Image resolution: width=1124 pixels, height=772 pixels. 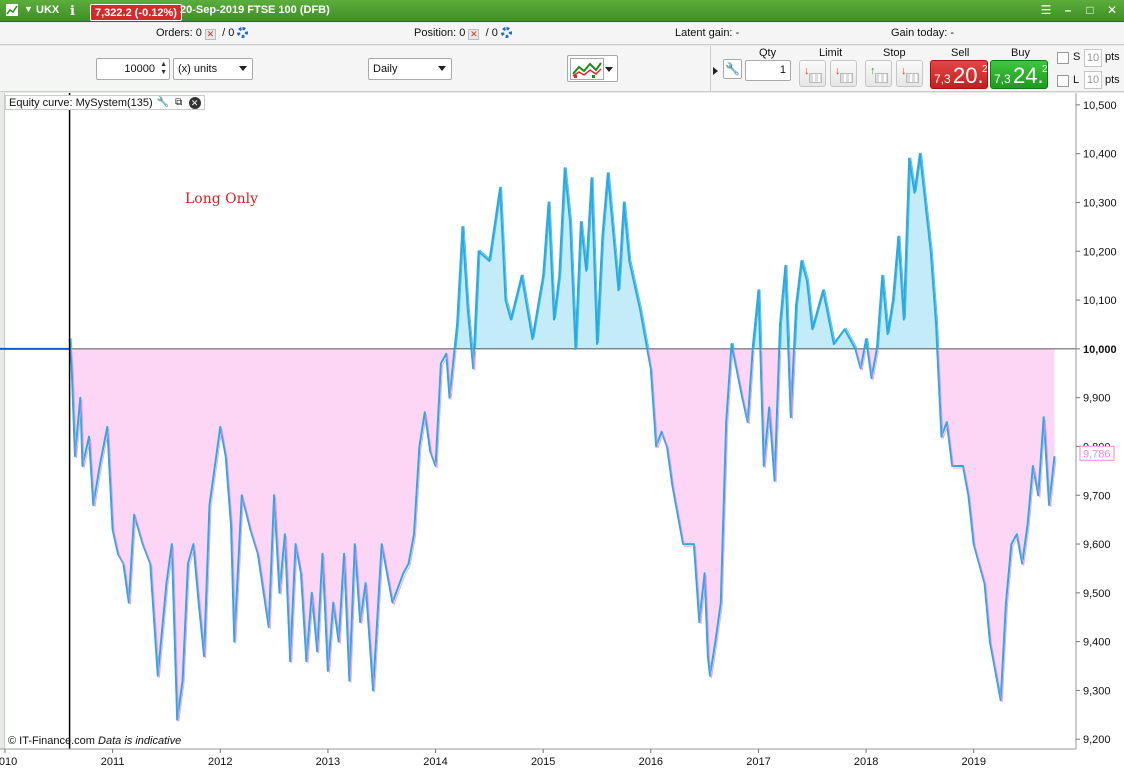 I want to click on units-value: (x) units, so click(x=198, y=69).